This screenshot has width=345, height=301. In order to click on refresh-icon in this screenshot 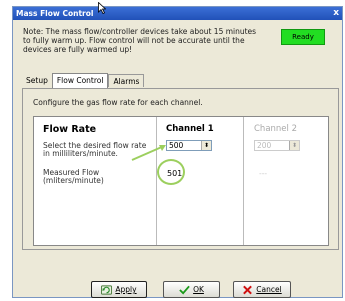, I will do `click(107, 289)`.